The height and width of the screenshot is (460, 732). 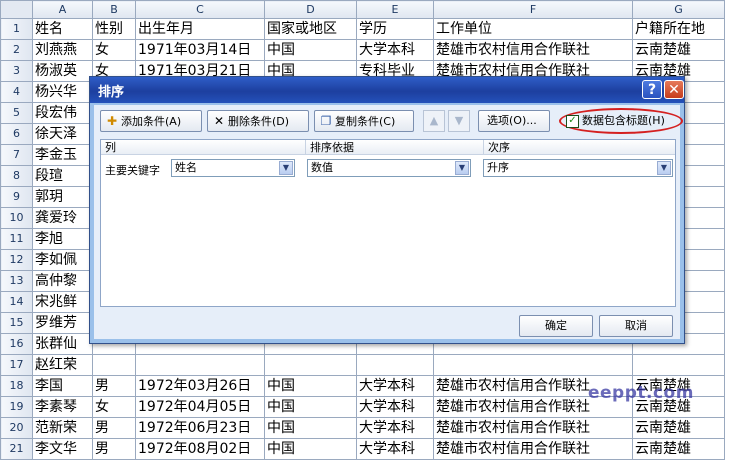 What do you see at coordinates (16, 302) in the screenshot?
I see `row-header: 14` at bounding box center [16, 302].